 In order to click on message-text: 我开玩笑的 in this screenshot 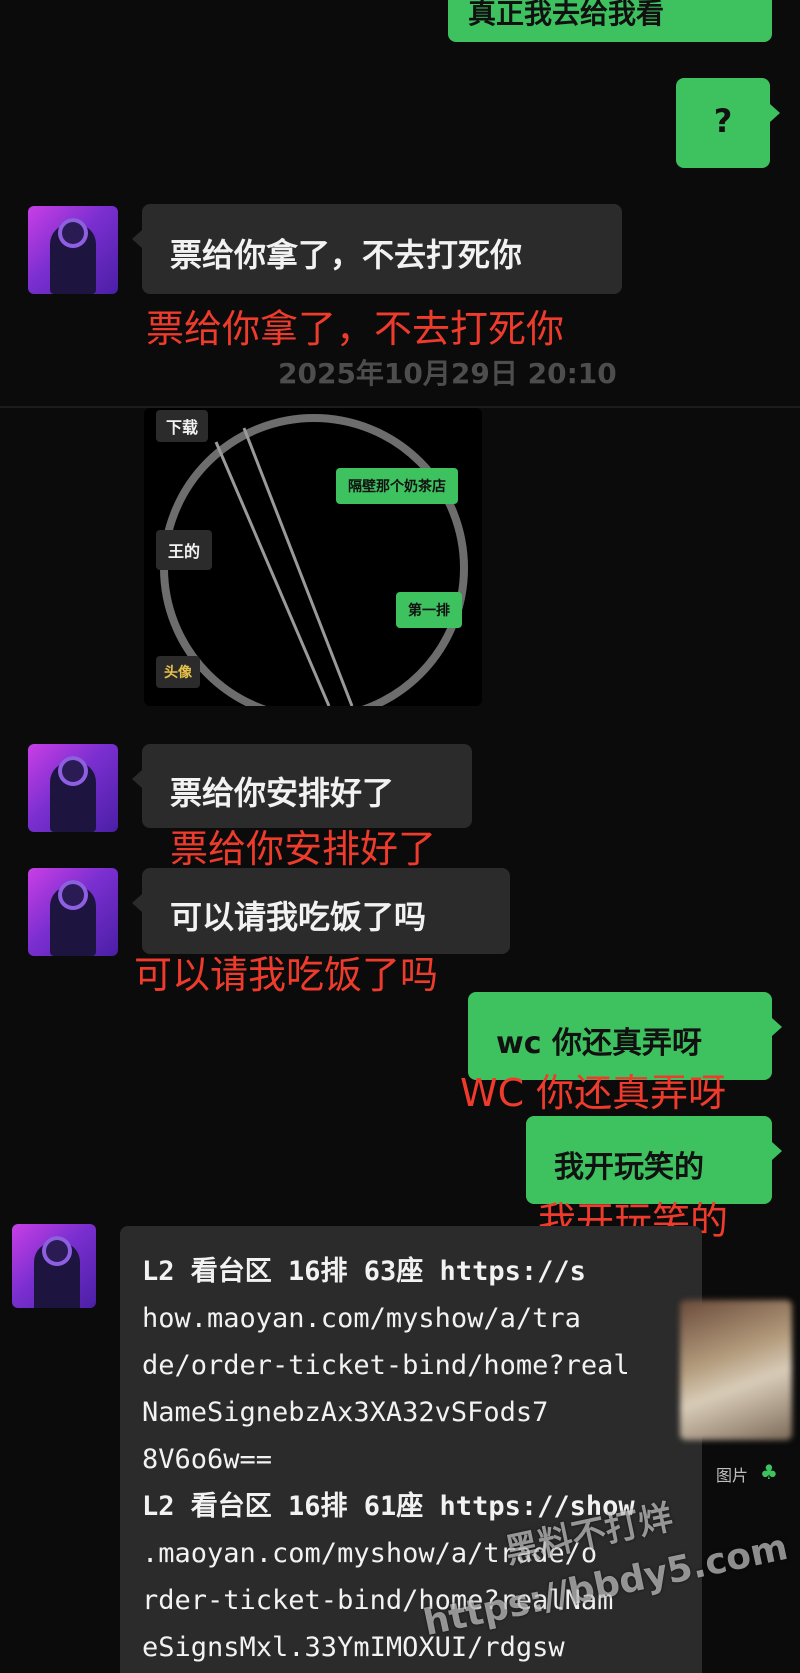, I will do `click(629, 1167)`.